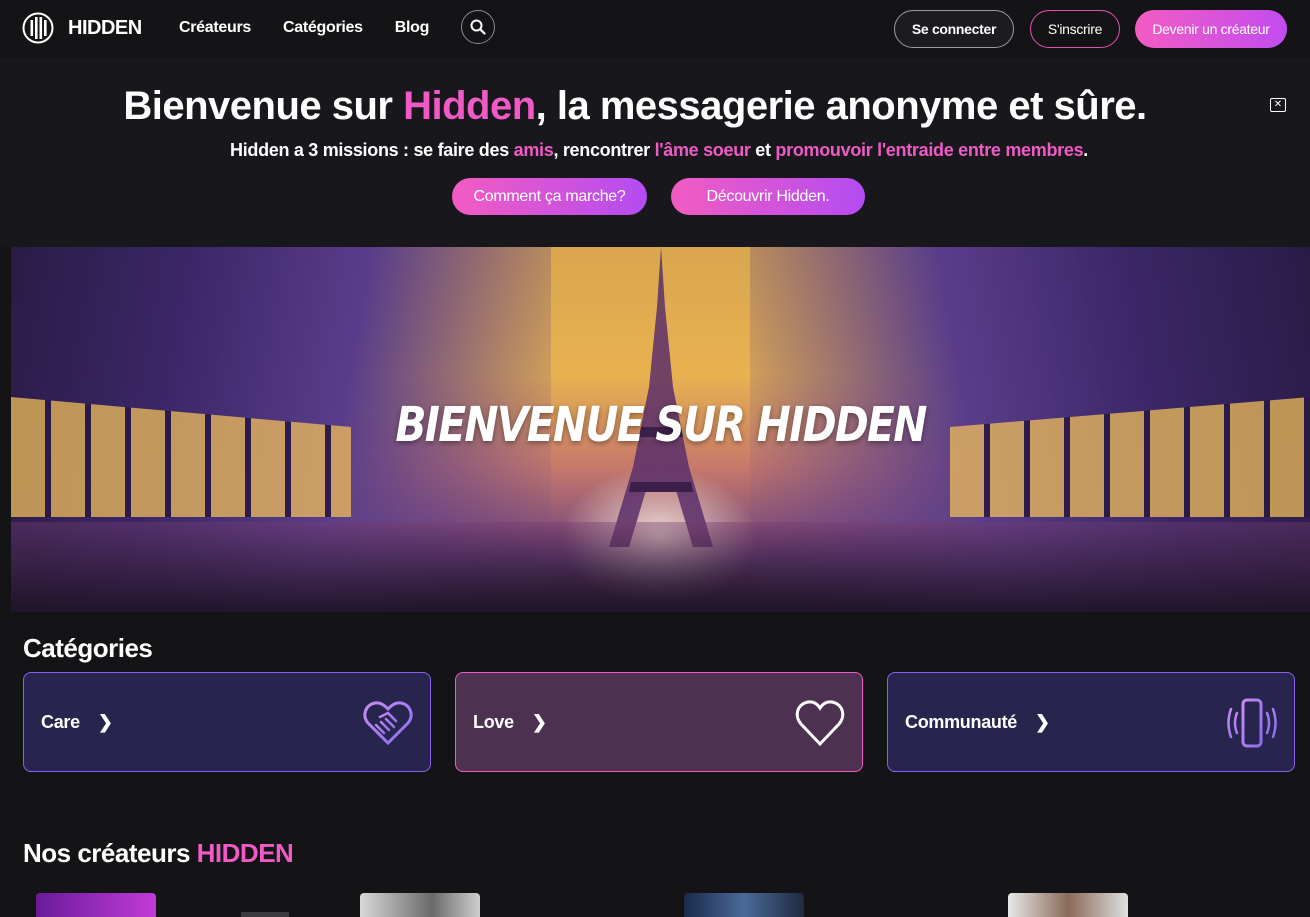 The width and height of the screenshot is (1310, 917). What do you see at coordinates (961, 721) in the screenshot?
I see `category-label: Communauté` at bounding box center [961, 721].